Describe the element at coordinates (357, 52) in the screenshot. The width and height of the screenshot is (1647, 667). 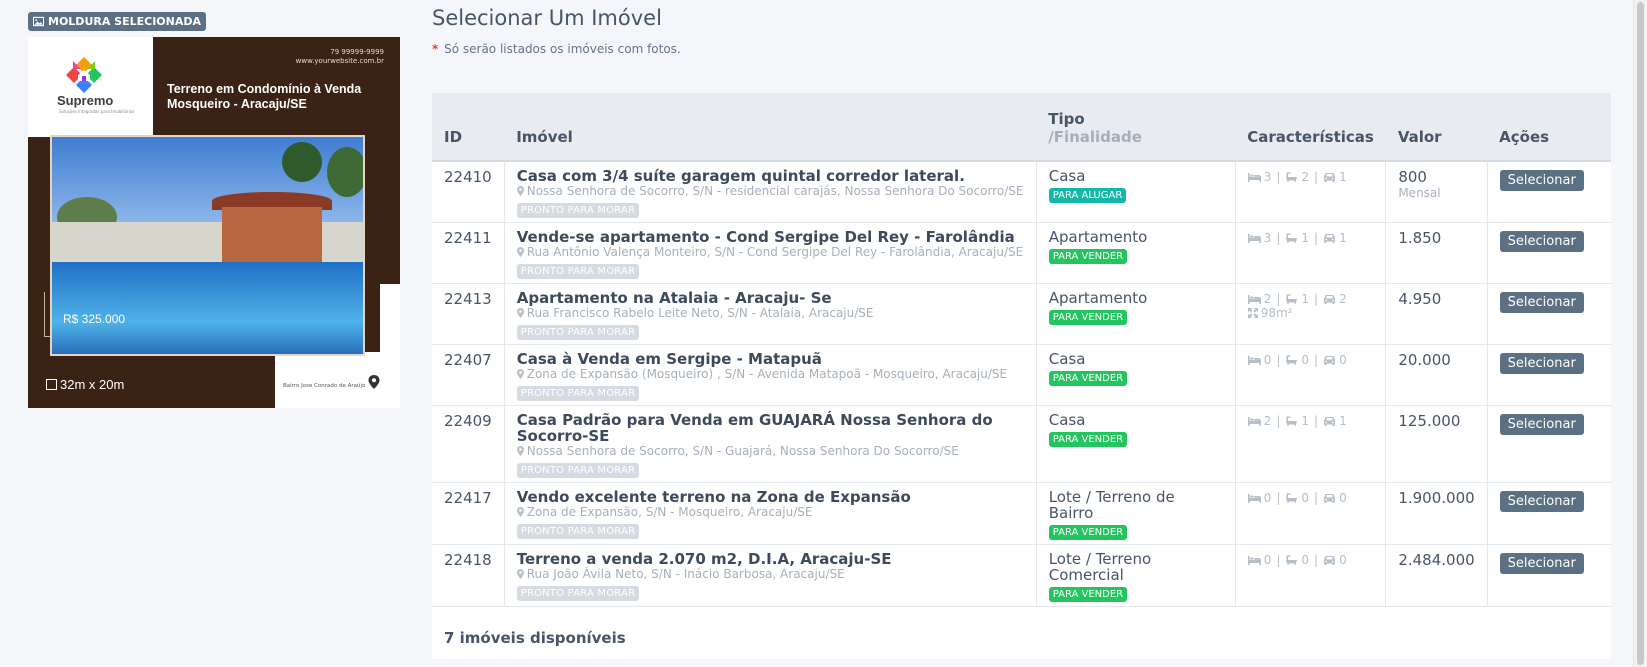
I see `poster-phone: 79 99999-9999` at that location.